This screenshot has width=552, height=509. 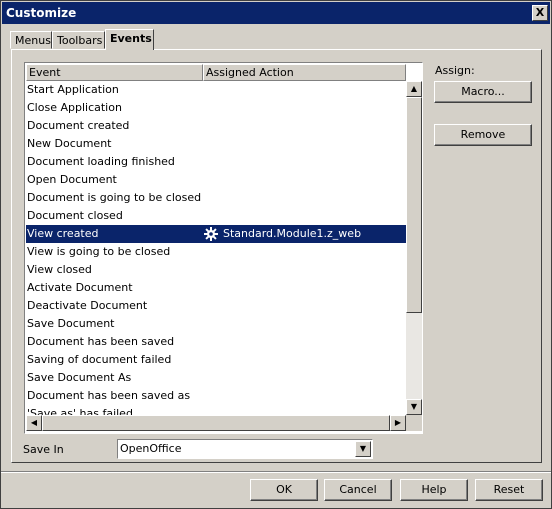 What do you see at coordinates (80, 411) in the screenshot?
I see `event-name: 'Save as' has failed` at bounding box center [80, 411].